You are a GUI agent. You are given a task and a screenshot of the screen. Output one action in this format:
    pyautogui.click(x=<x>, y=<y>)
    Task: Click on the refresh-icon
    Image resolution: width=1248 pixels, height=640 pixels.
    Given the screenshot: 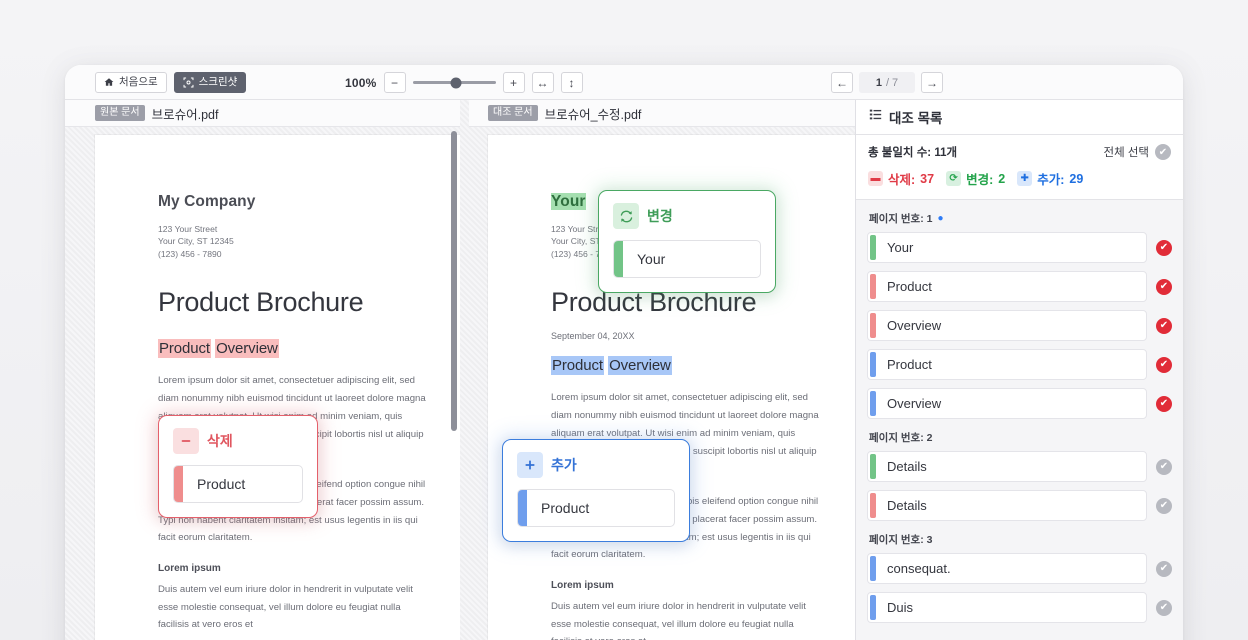 What is the action you would take?
    pyautogui.click(x=626, y=216)
    